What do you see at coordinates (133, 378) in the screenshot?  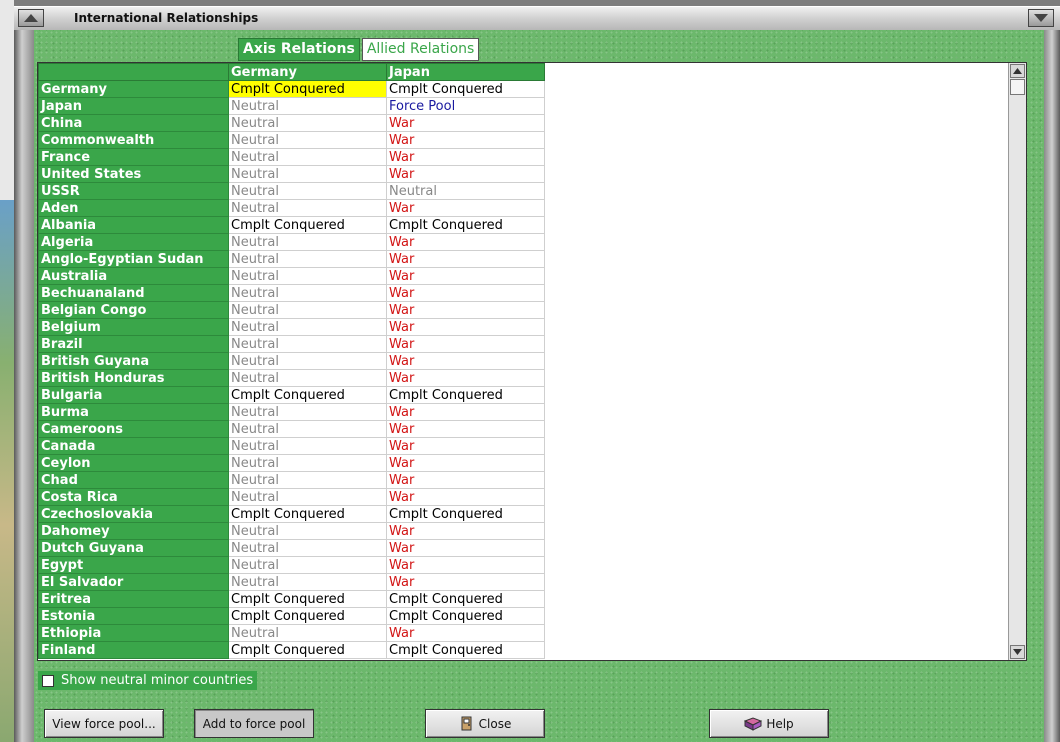 I see `country-name-cell: British Honduras` at bounding box center [133, 378].